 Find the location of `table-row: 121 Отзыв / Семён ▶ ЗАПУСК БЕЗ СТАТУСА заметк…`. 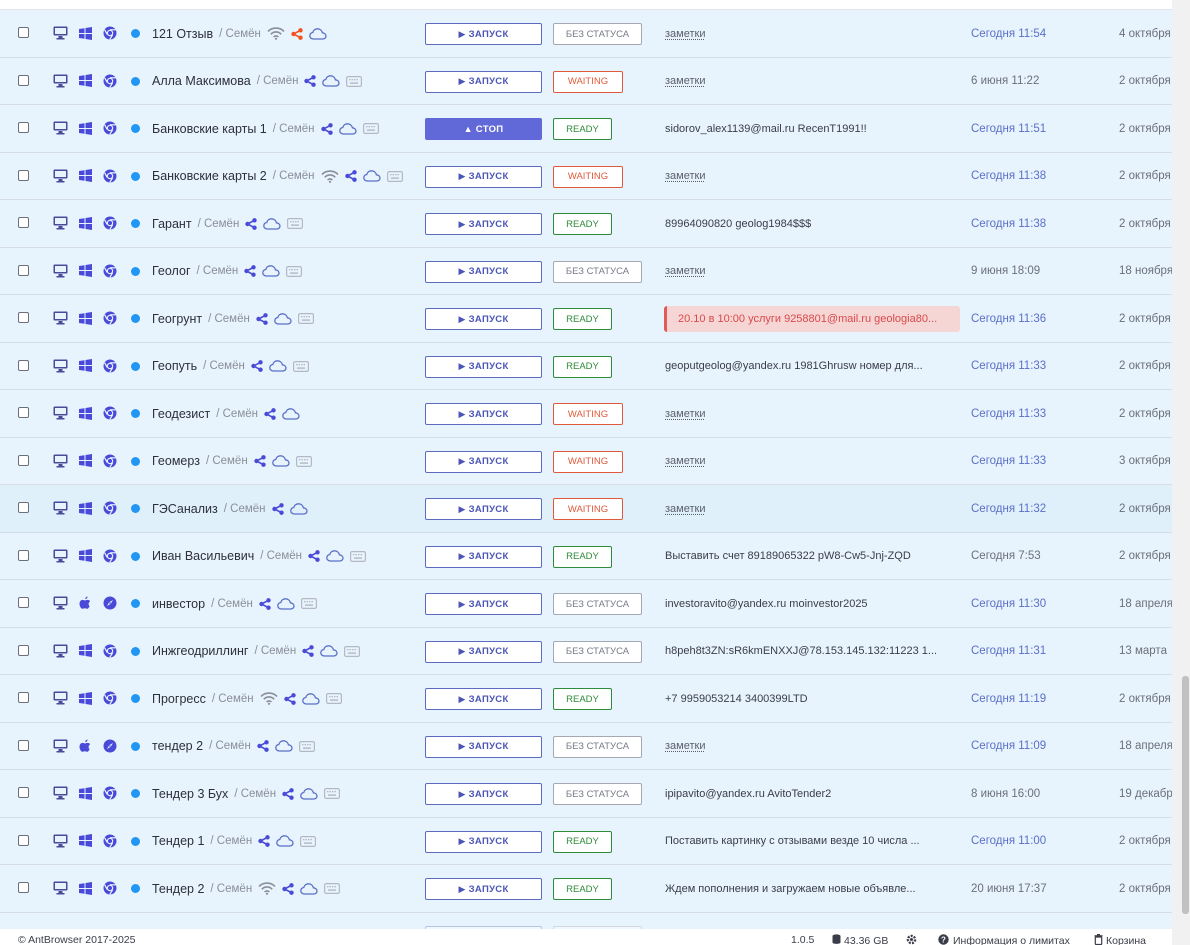

table-row: 121 Отзыв / Семён ▶ ЗАПУСК БЕЗ СТАТУСА заметк… is located at coordinates (586, 34).